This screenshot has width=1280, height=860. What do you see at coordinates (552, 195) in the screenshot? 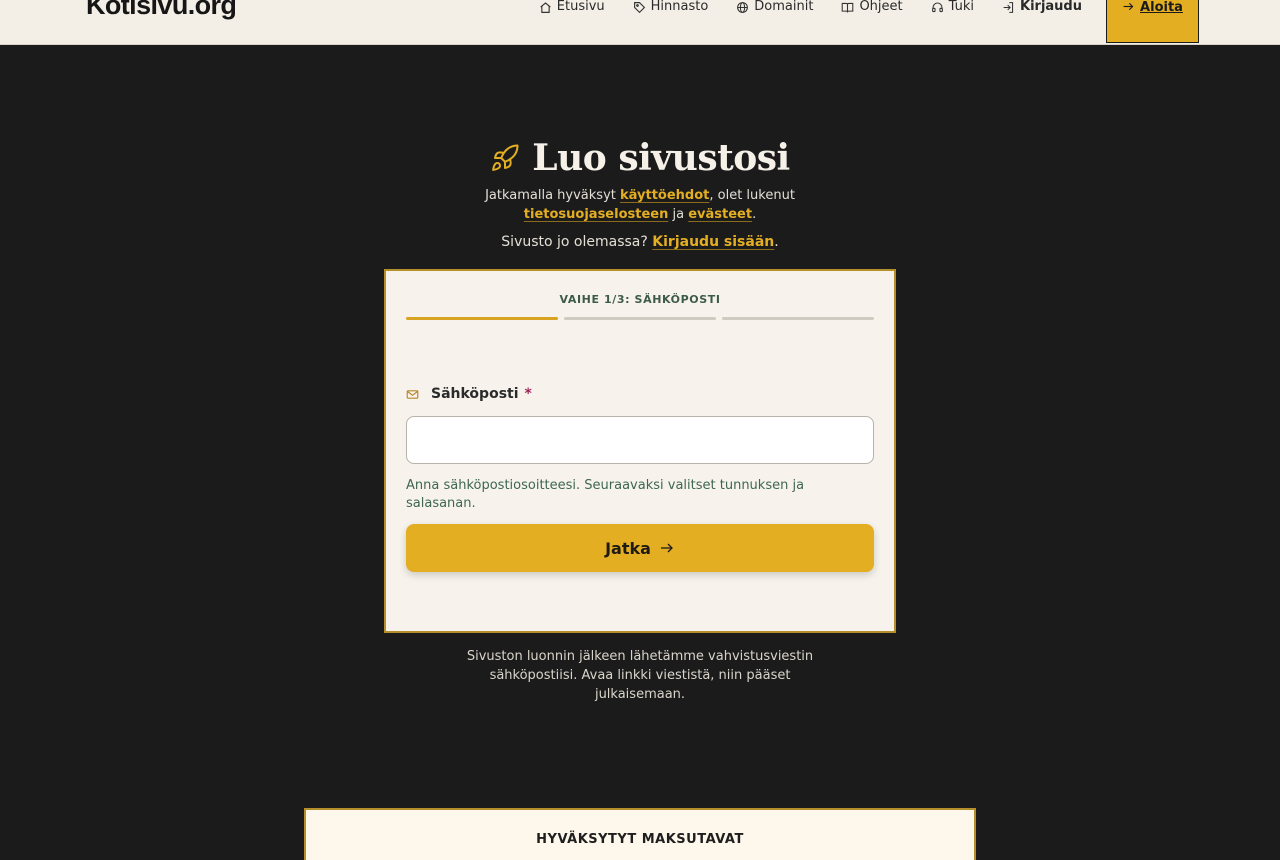
I see `terms-text: Jatkamalla hyväksyt` at bounding box center [552, 195].